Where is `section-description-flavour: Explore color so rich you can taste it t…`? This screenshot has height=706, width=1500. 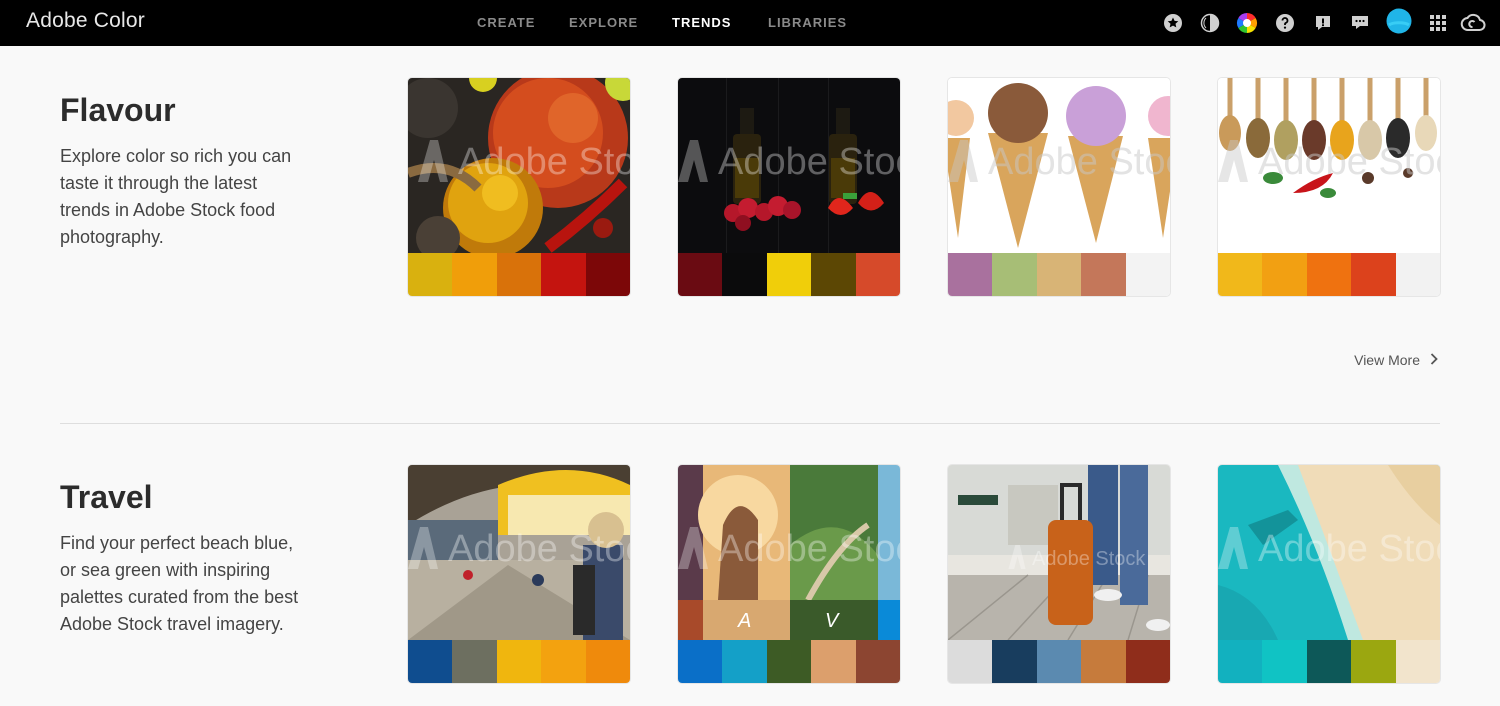
section-description-flavour: Explore color so rich you can taste it t… is located at coordinates (176, 196).